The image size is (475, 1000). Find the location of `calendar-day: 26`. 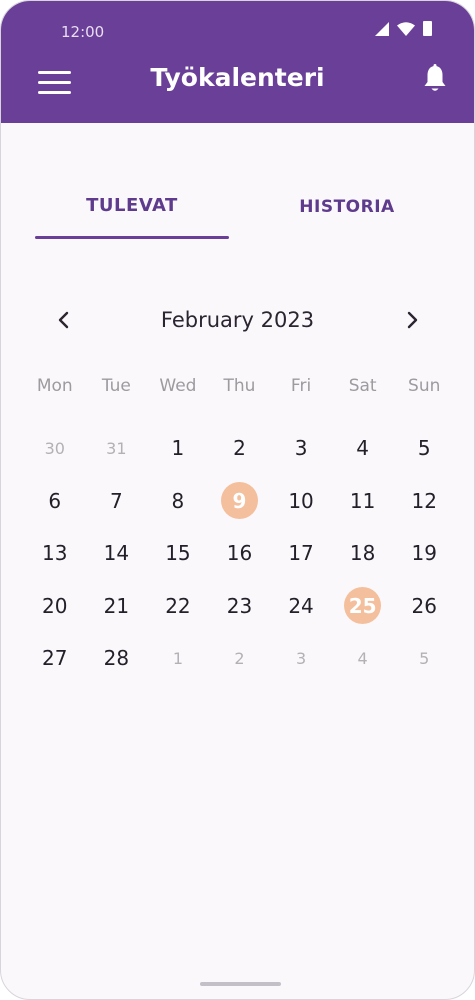

calendar-day: 26 is located at coordinates (424, 606).